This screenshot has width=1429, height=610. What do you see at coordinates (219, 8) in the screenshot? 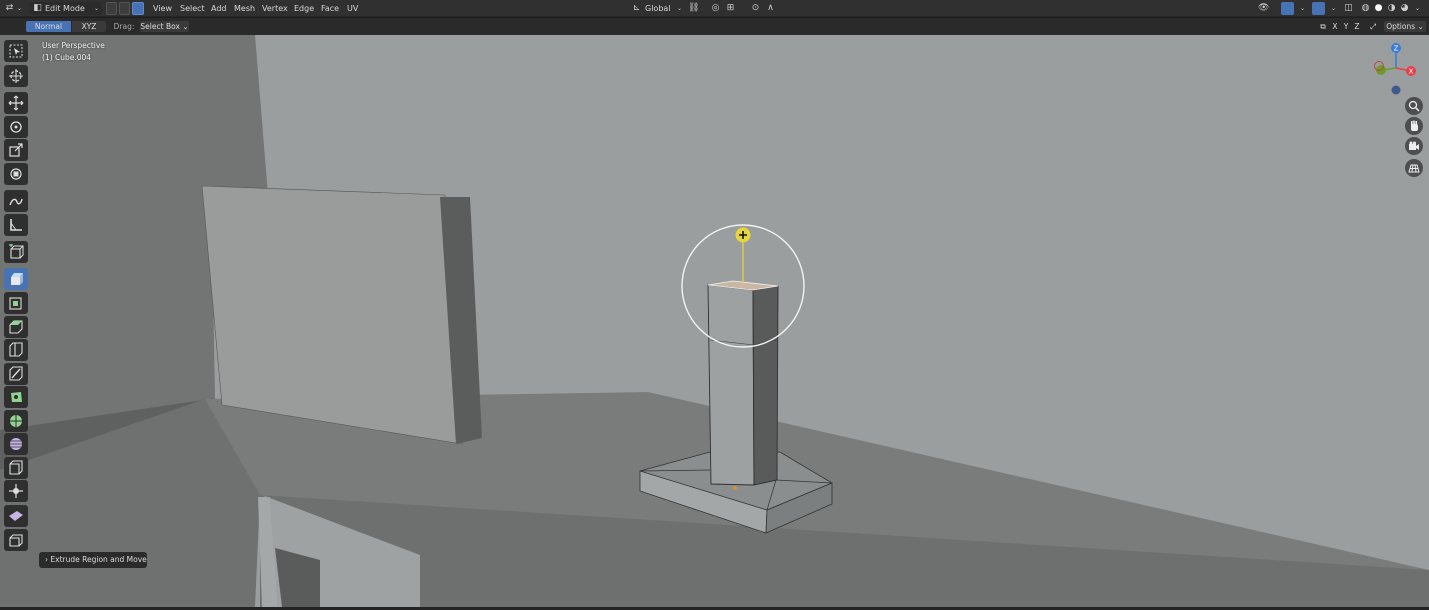
I see `menu-add: Add` at bounding box center [219, 8].